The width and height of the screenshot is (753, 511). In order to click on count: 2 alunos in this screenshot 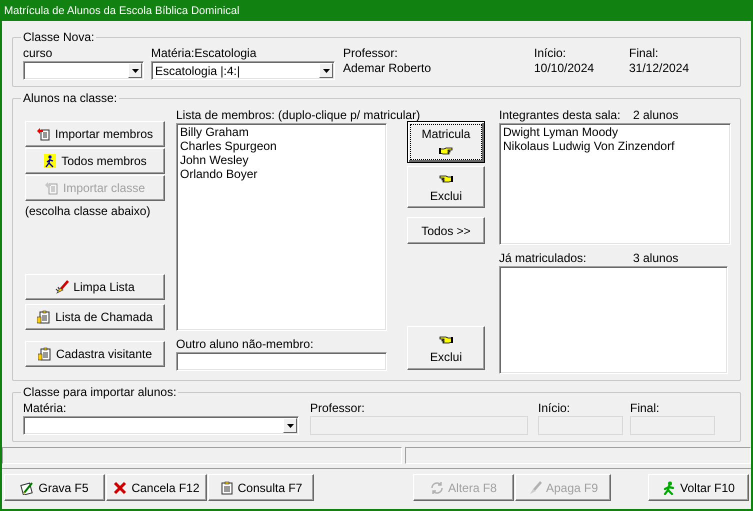, I will do `click(656, 115)`.